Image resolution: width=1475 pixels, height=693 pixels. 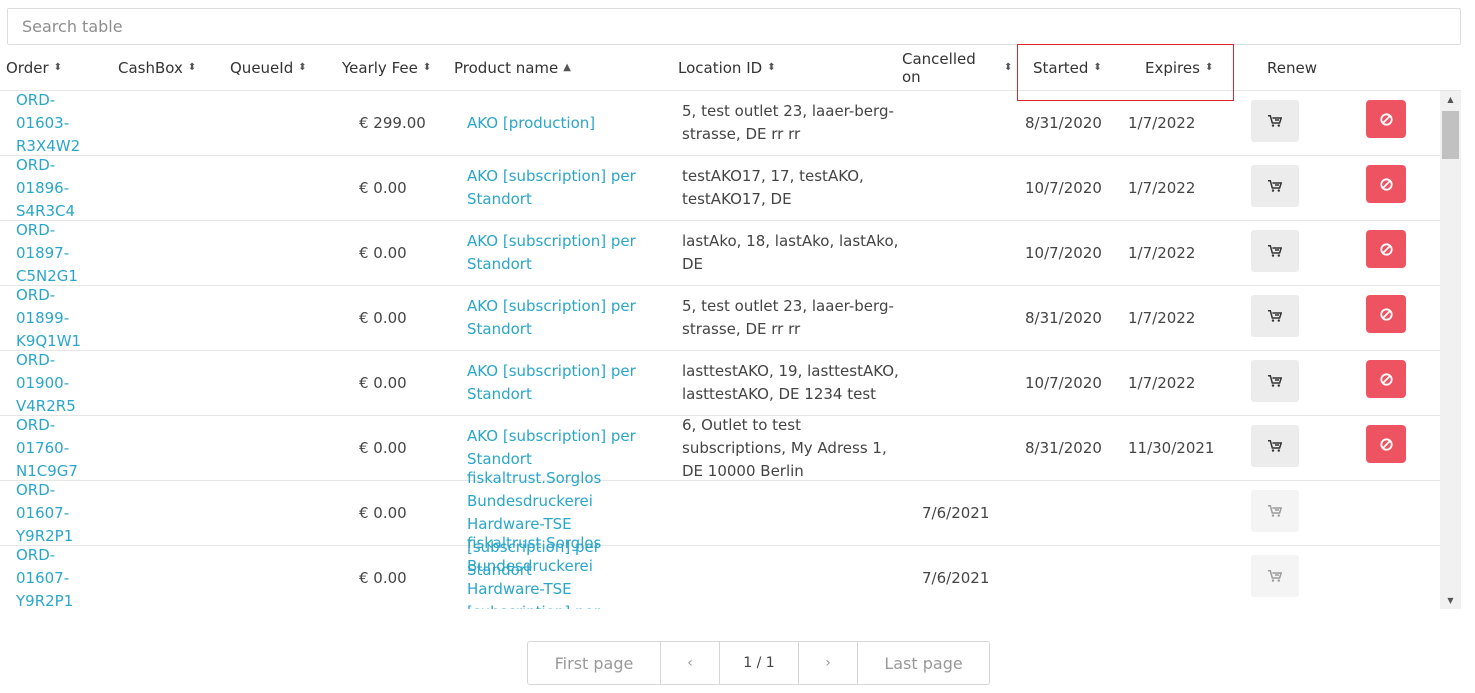 What do you see at coordinates (43, 122) in the screenshot?
I see `order-id-part: 01603-` at bounding box center [43, 122].